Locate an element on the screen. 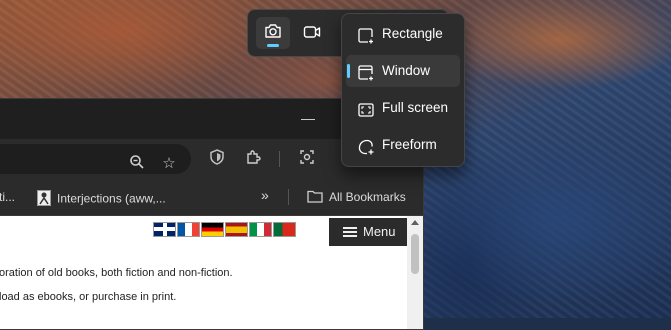  menu-item-label: Freeform is located at coordinates (409, 144).